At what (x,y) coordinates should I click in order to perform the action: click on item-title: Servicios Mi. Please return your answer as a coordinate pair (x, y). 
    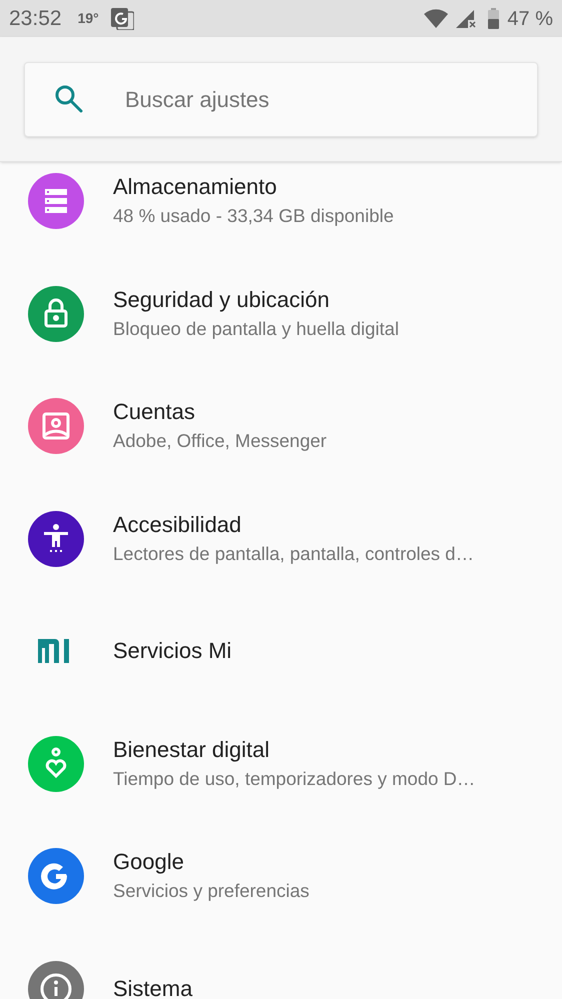
    Looking at the image, I should click on (172, 651).